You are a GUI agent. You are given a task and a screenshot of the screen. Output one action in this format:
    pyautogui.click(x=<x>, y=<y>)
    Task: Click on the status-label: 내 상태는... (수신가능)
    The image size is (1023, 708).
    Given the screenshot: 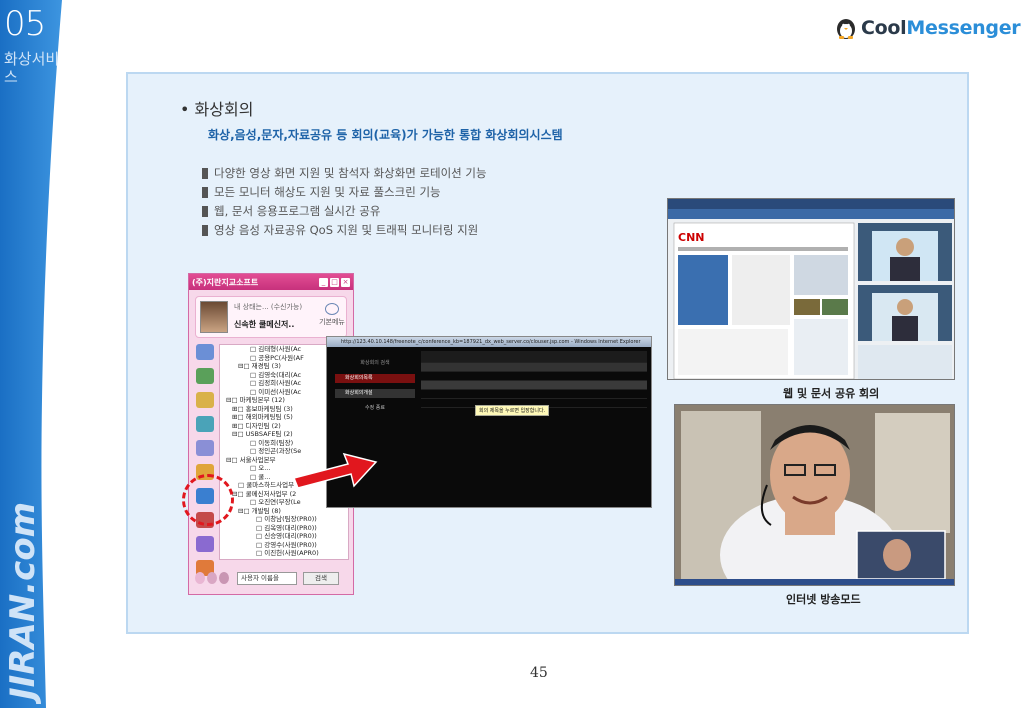 What is the action you would take?
    pyautogui.click(x=268, y=307)
    